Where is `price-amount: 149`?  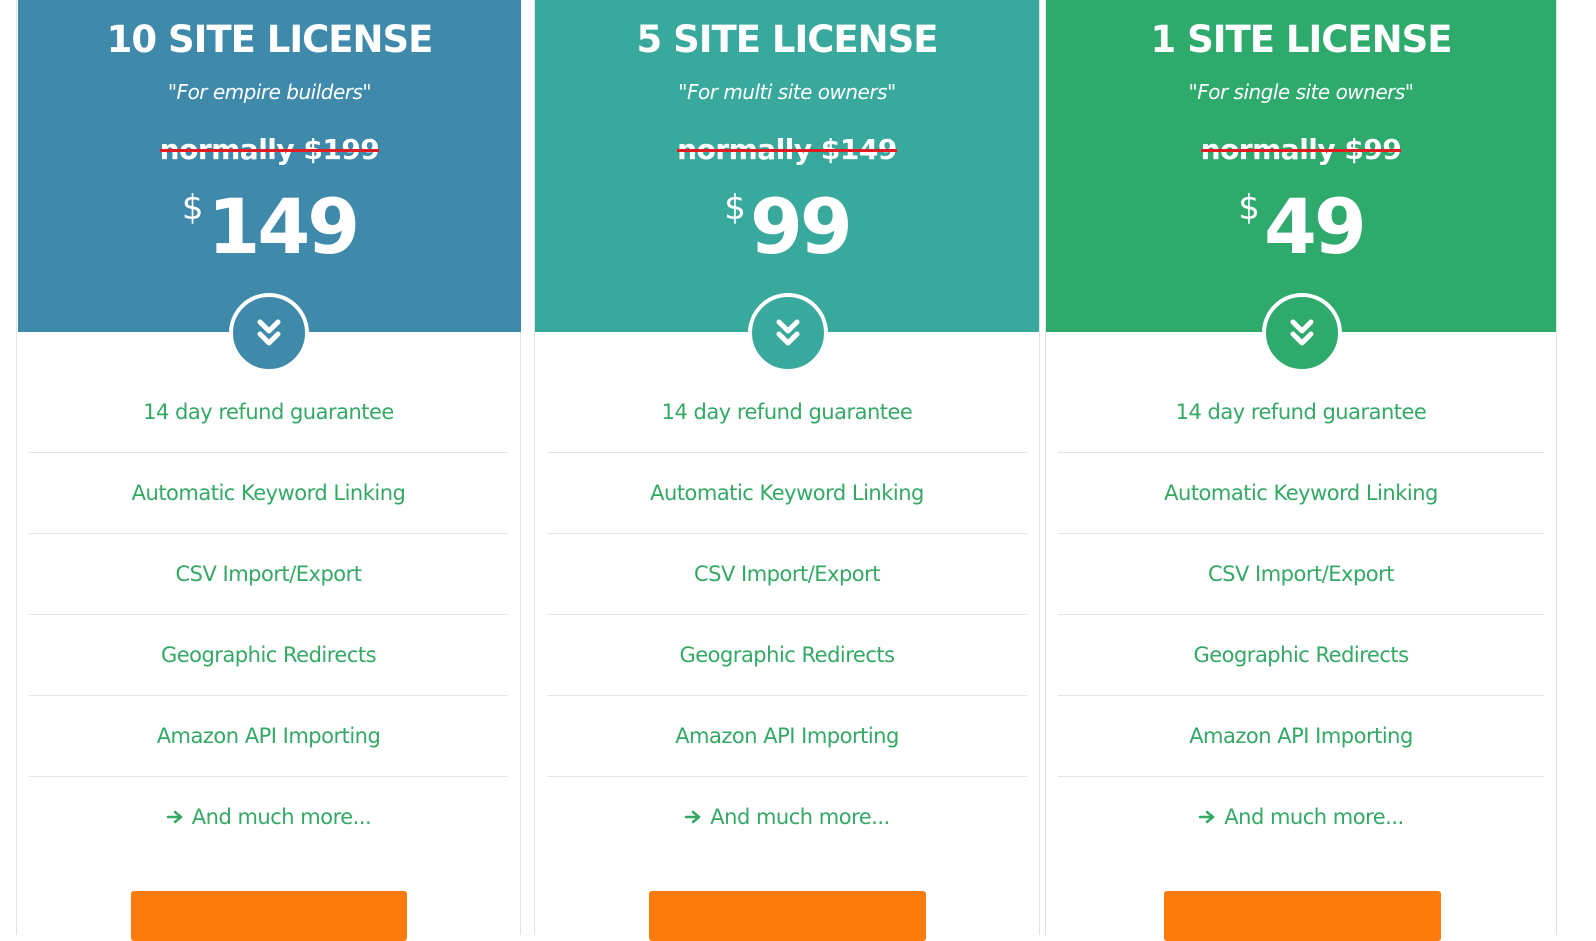 price-amount: 149 is located at coordinates (283, 226).